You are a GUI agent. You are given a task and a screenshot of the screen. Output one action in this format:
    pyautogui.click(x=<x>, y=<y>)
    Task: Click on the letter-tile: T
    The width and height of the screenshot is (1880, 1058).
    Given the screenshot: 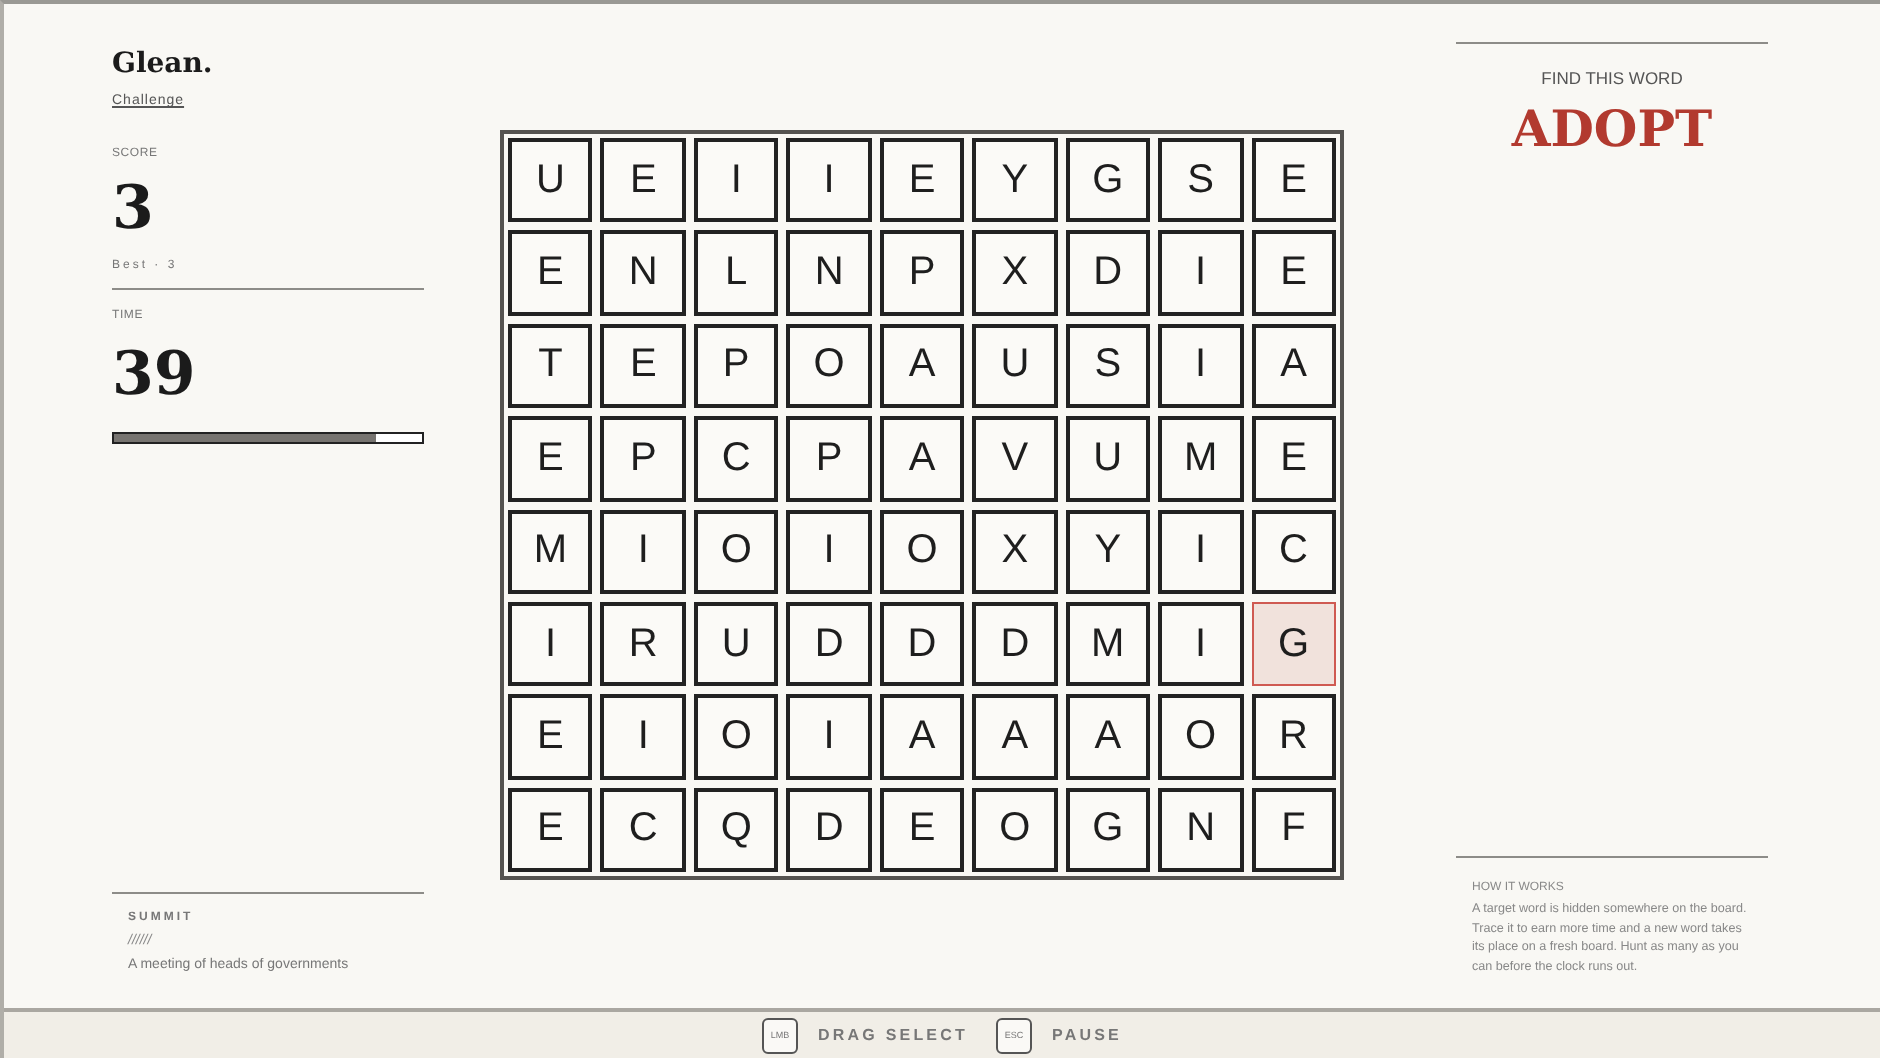 What is the action you would take?
    pyautogui.click(x=550, y=366)
    